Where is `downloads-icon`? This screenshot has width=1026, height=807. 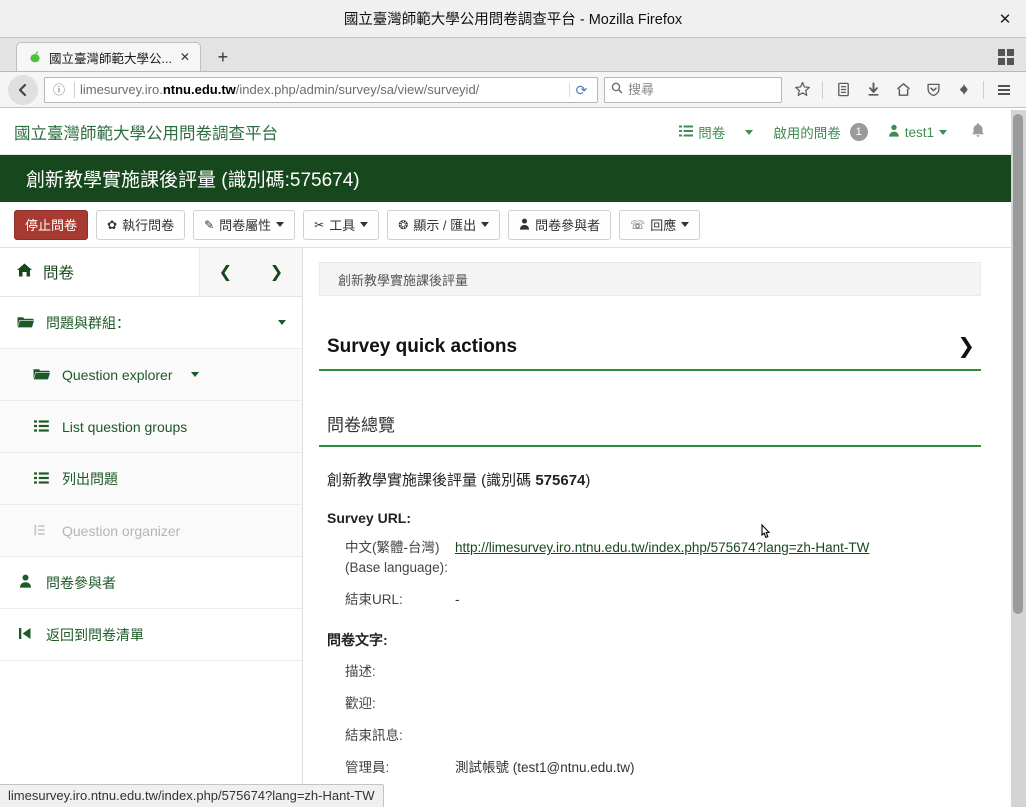 downloads-icon is located at coordinates (873, 90).